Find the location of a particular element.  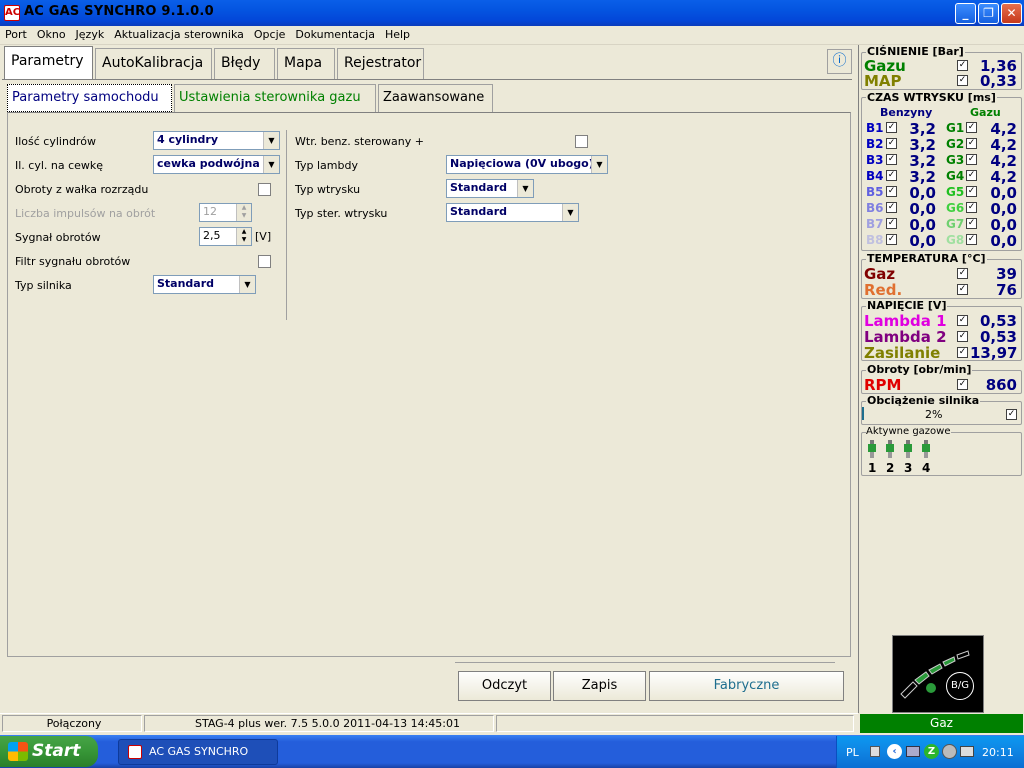

active-gas-title: Aktywne gazowe is located at coordinates (908, 431).